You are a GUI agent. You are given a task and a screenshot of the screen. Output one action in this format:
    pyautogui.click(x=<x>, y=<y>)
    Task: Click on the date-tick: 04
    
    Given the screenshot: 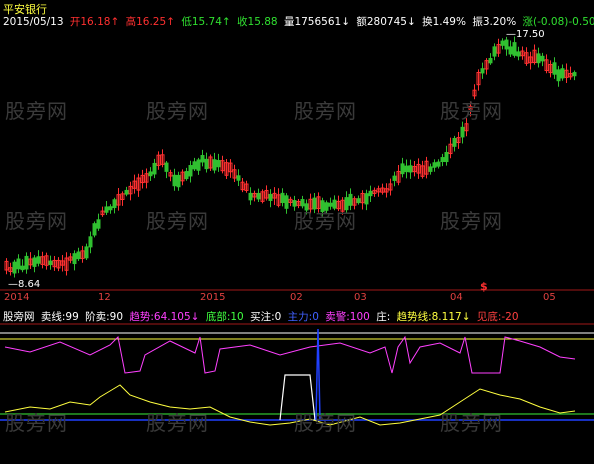 What is the action you would take?
    pyautogui.click(x=456, y=297)
    